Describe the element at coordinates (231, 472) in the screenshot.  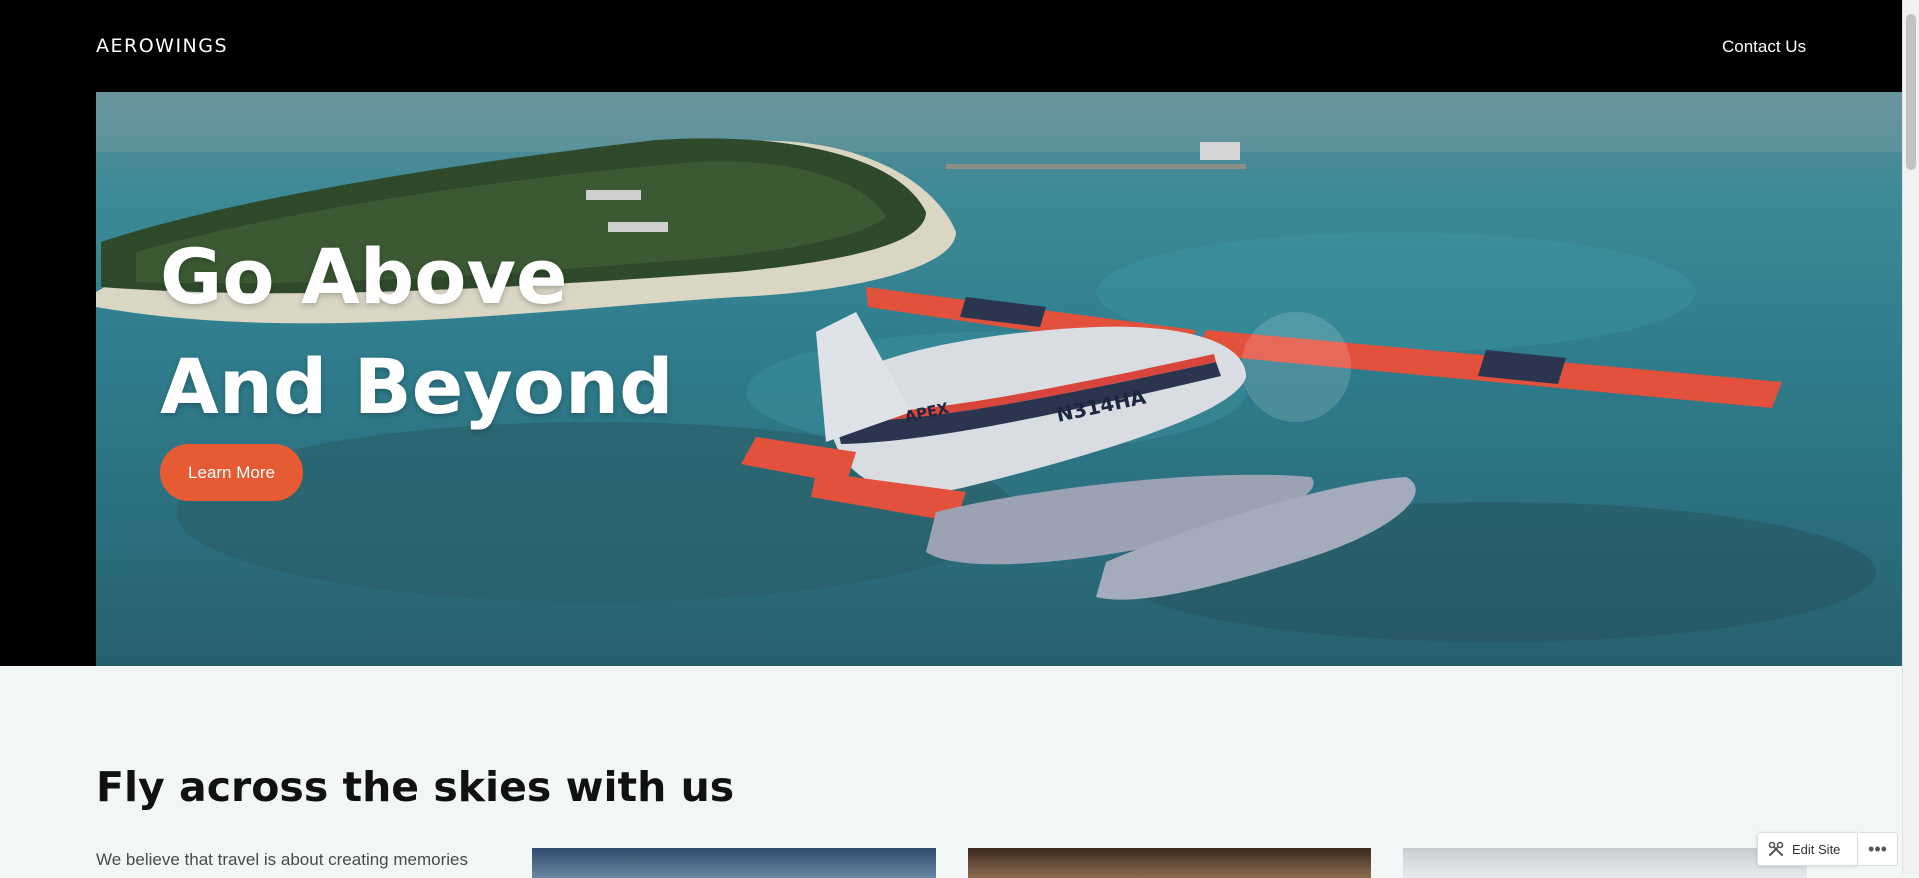
I see `learn-more-button: Learn More` at that location.